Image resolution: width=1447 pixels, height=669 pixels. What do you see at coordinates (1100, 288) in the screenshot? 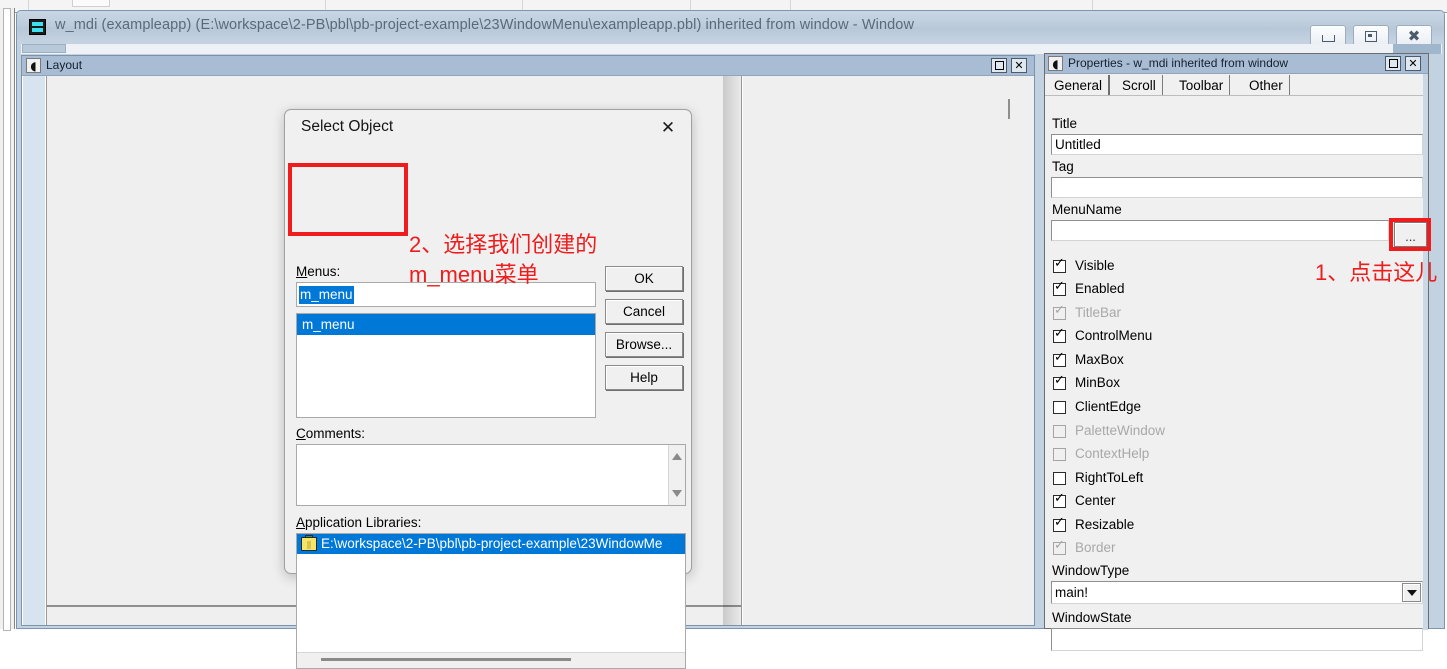
I see `checkbox-label: Enabled` at bounding box center [1100, 288].